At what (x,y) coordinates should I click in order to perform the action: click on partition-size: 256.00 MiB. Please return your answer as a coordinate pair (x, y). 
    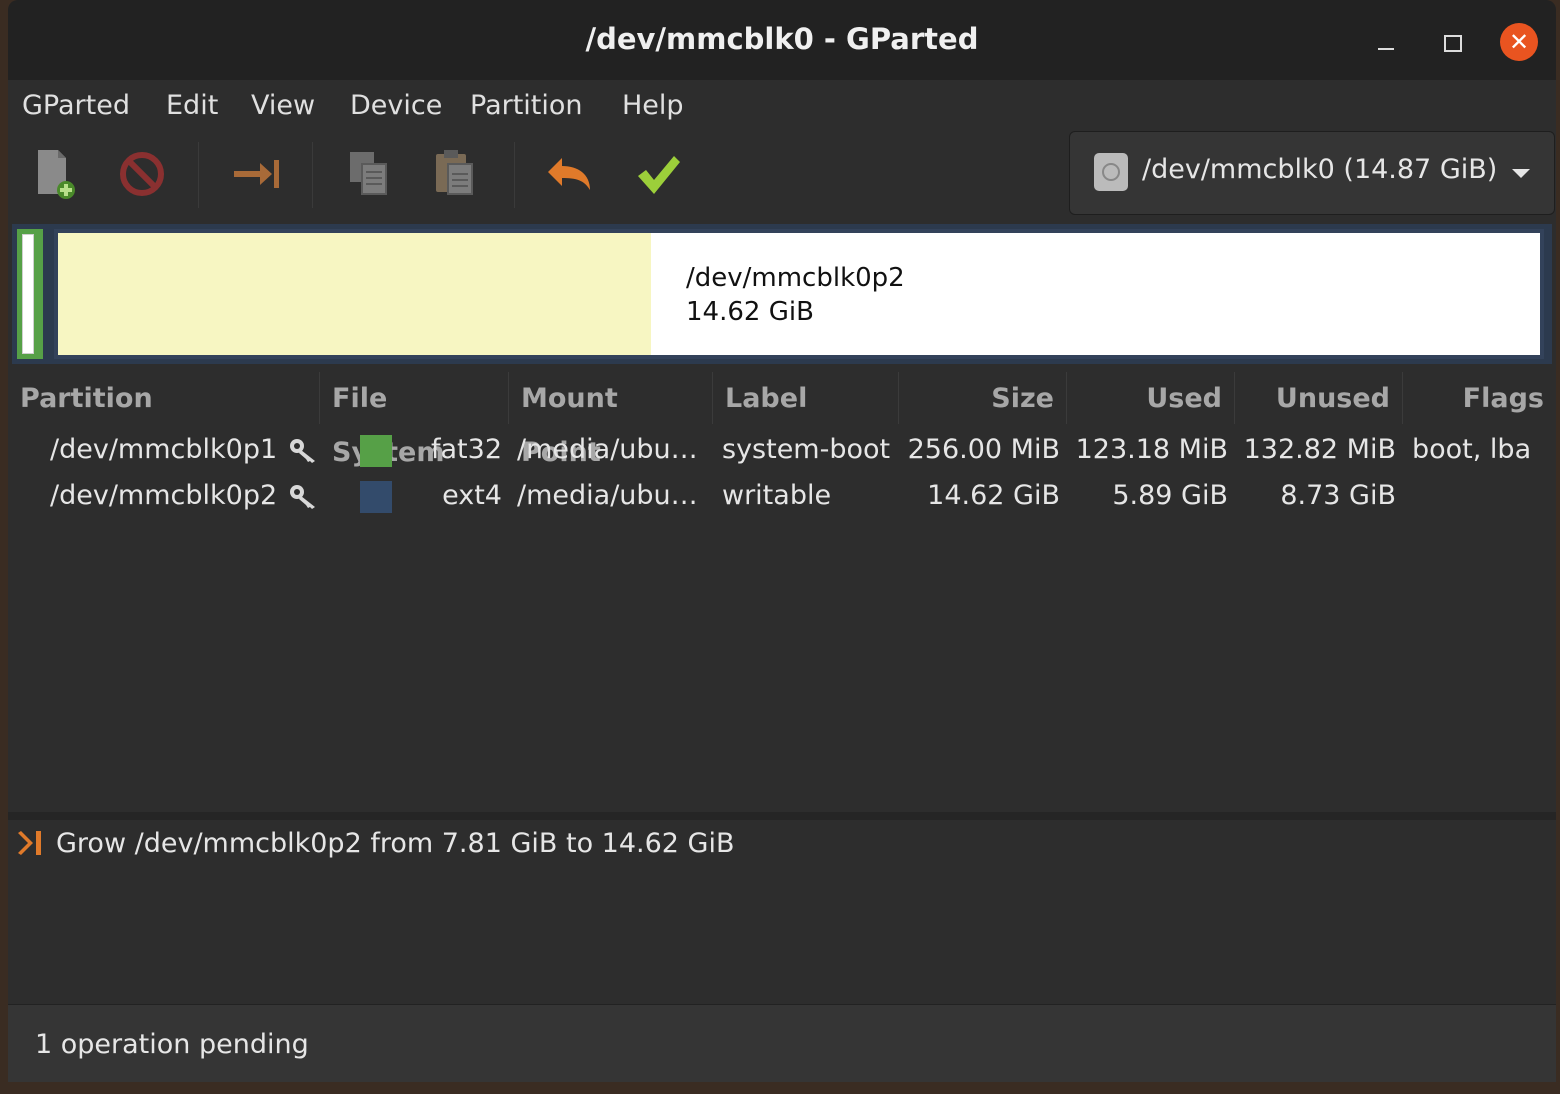
    Looking at the image, I should click on (983, 449).